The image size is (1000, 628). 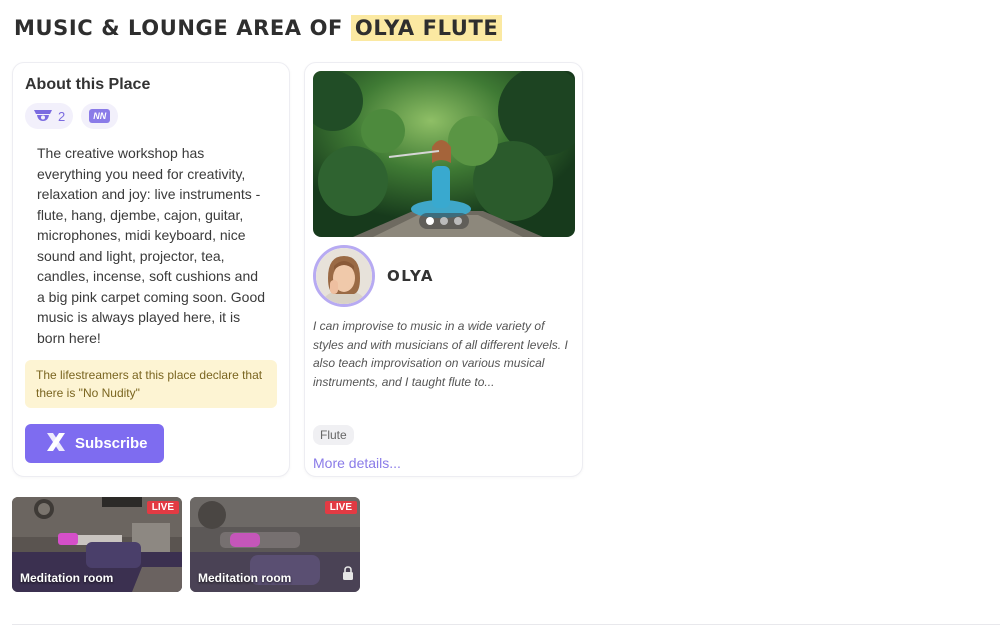 I want to click on lock-icon, so click(x=348, y=576).